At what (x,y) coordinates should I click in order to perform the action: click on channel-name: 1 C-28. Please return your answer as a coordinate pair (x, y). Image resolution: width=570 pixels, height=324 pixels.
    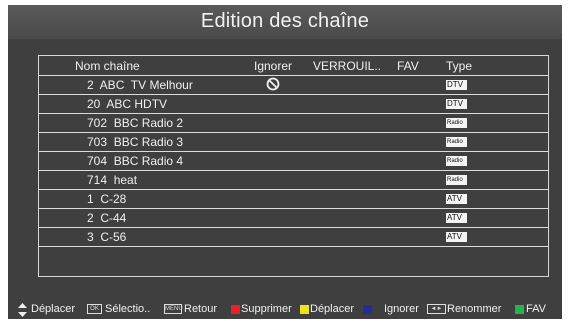
    Looking at the image, I should click on (107, 199).